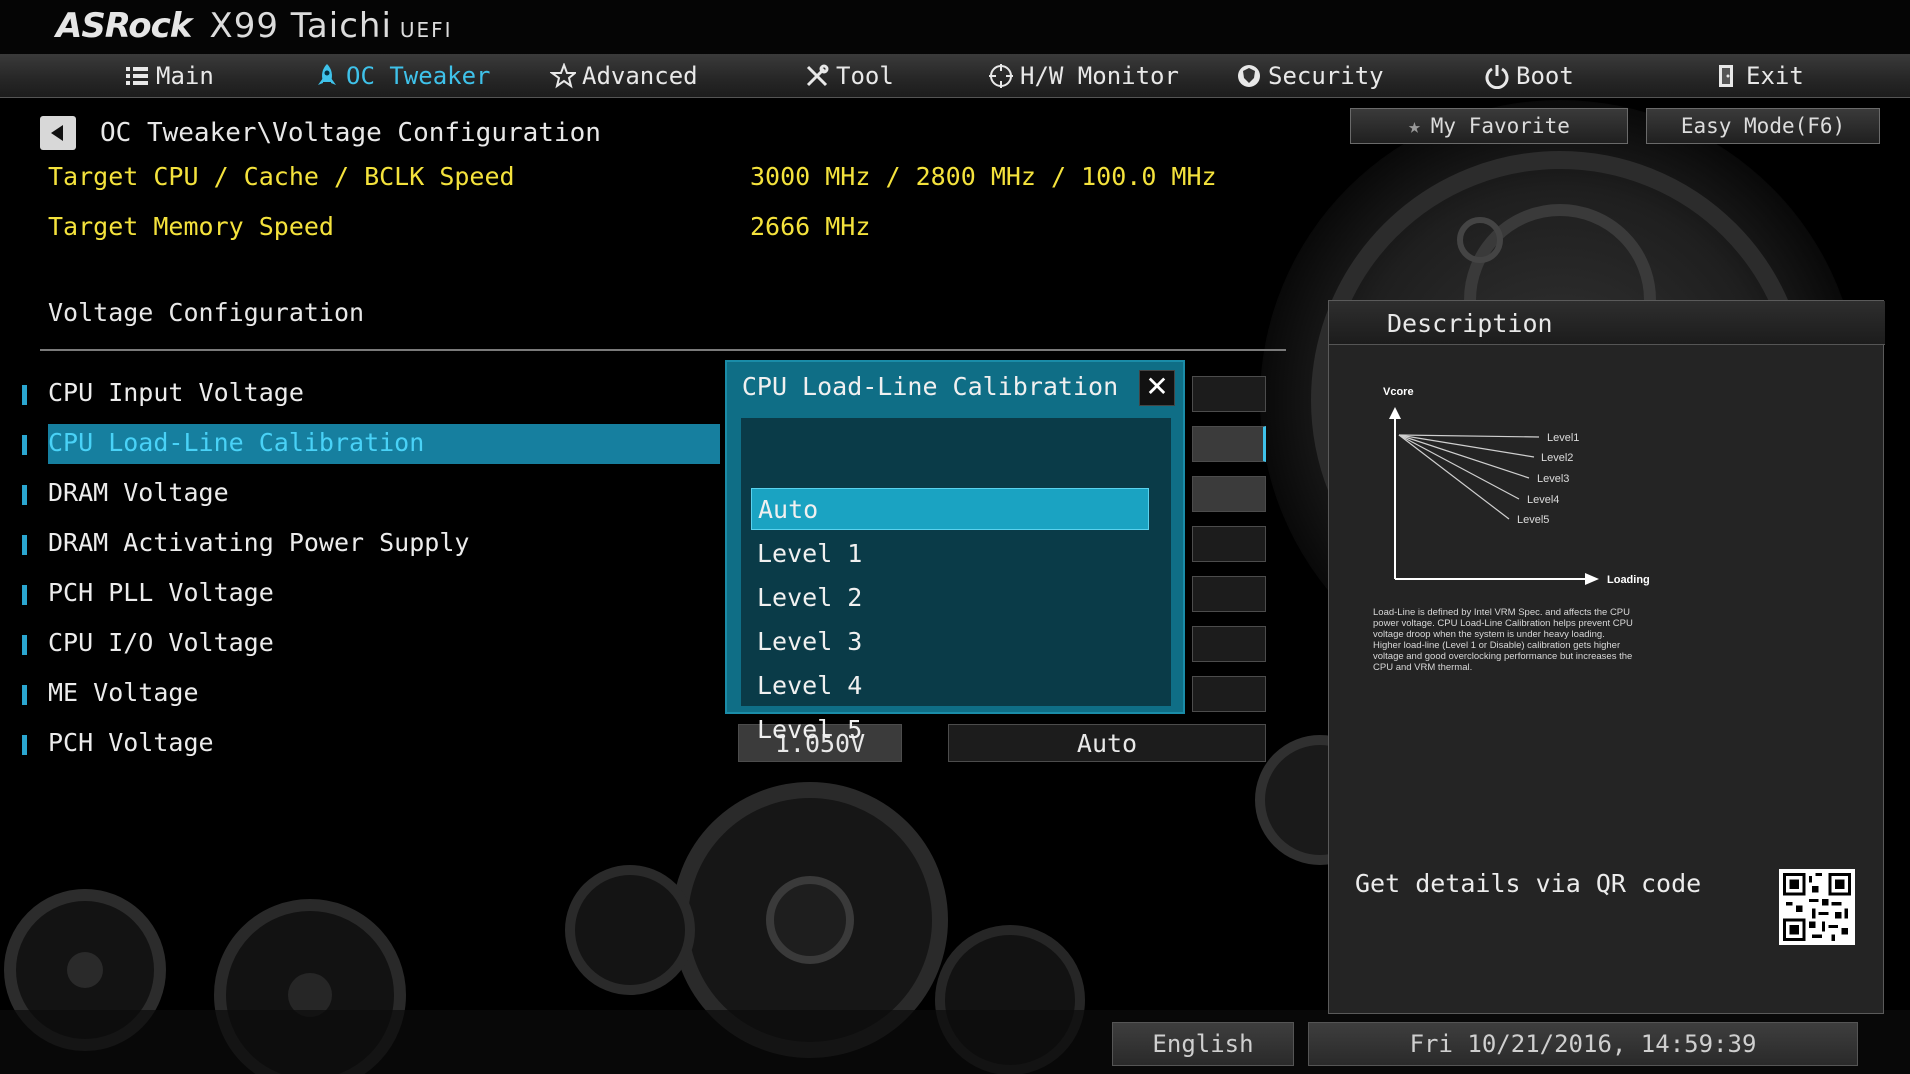 This screenshot has width=1910, height=1074. I want to click on tab-hw-monitor: H/W Monitor, so click(1083, 76).